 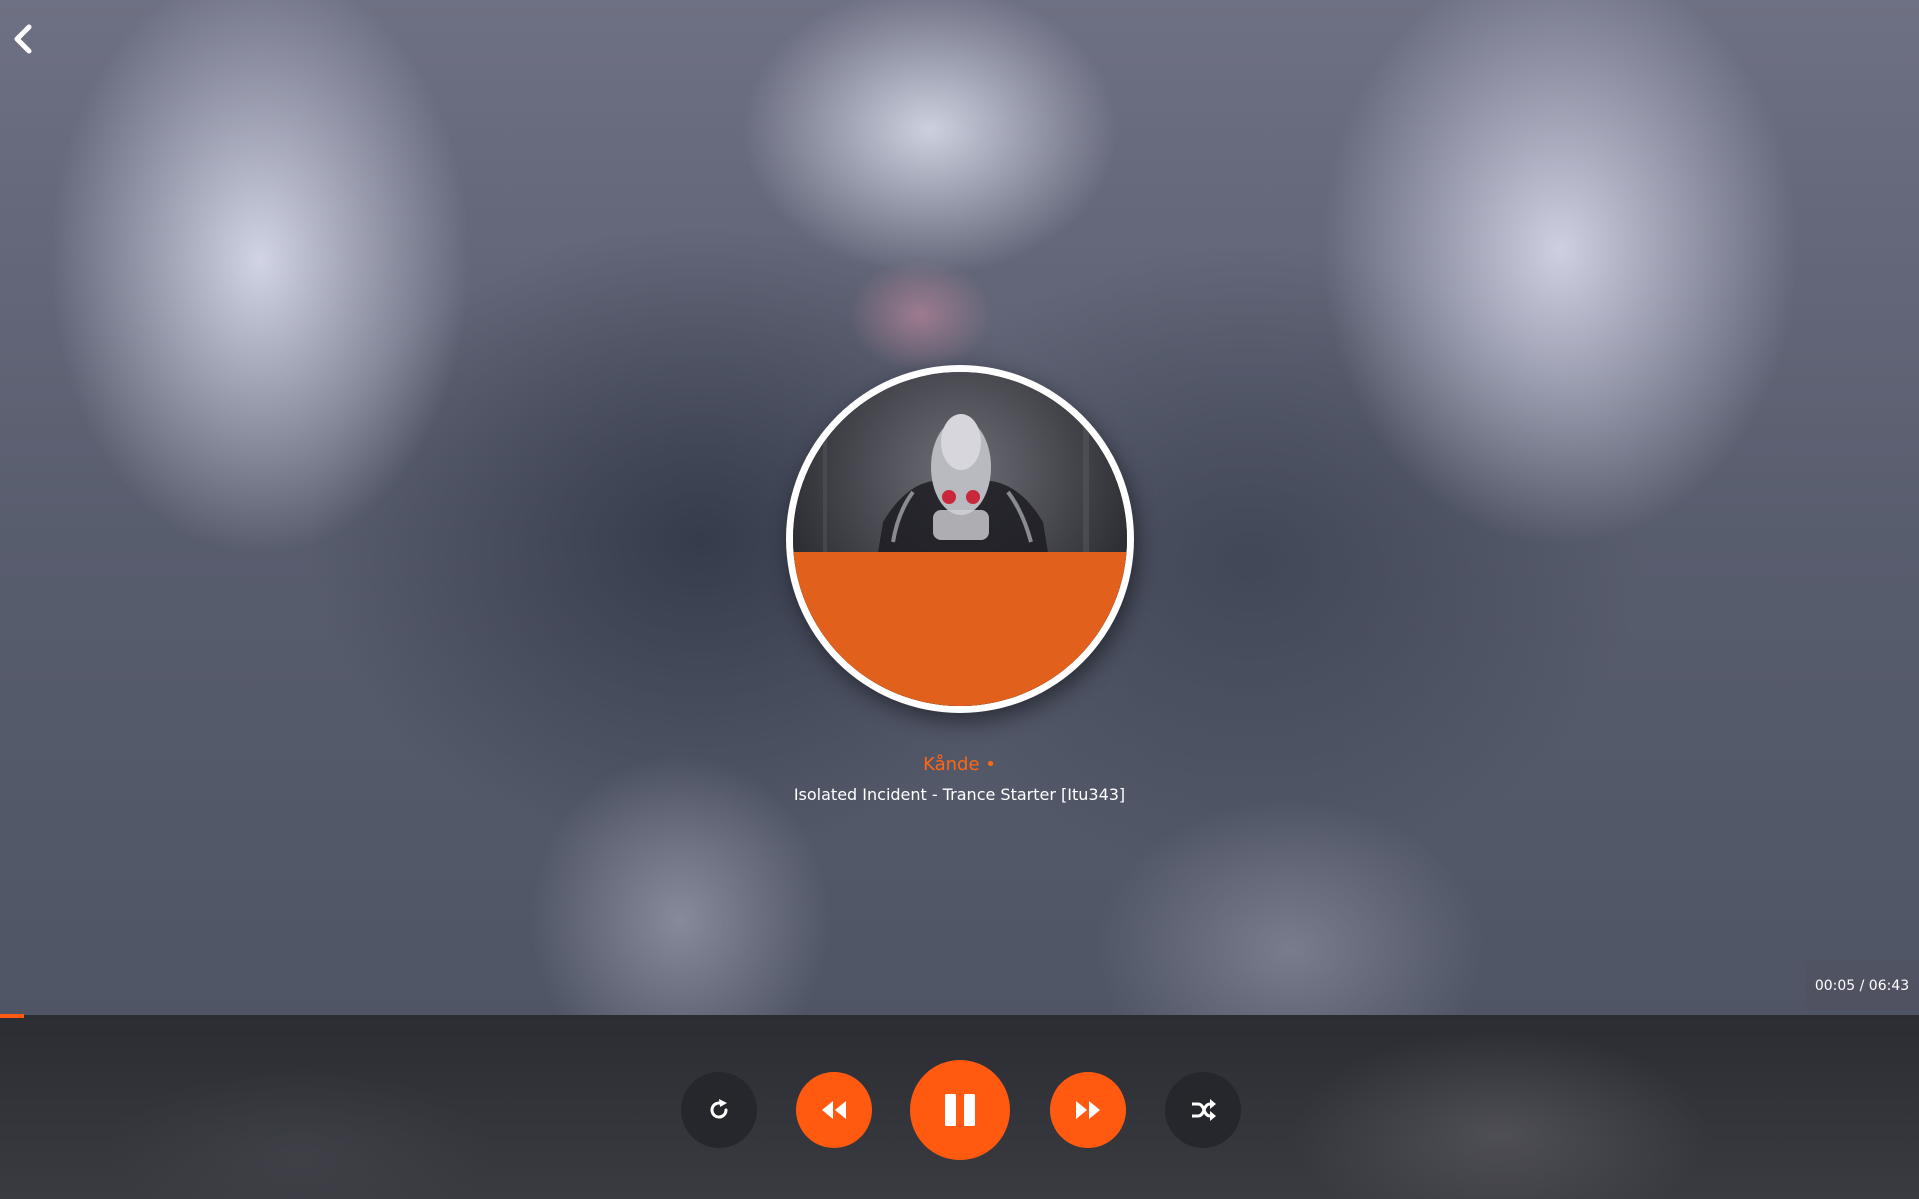 What do you see at coordinates (959, 764) in the screenshot?
I see `artist-name: Kånde •` at bounding box center [959, 764].